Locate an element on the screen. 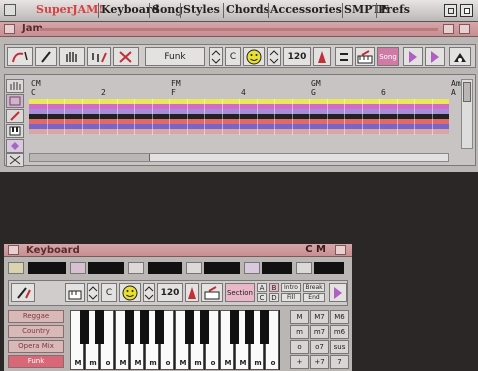  style-funk-button: Funk is located at coordinates (36, 361).